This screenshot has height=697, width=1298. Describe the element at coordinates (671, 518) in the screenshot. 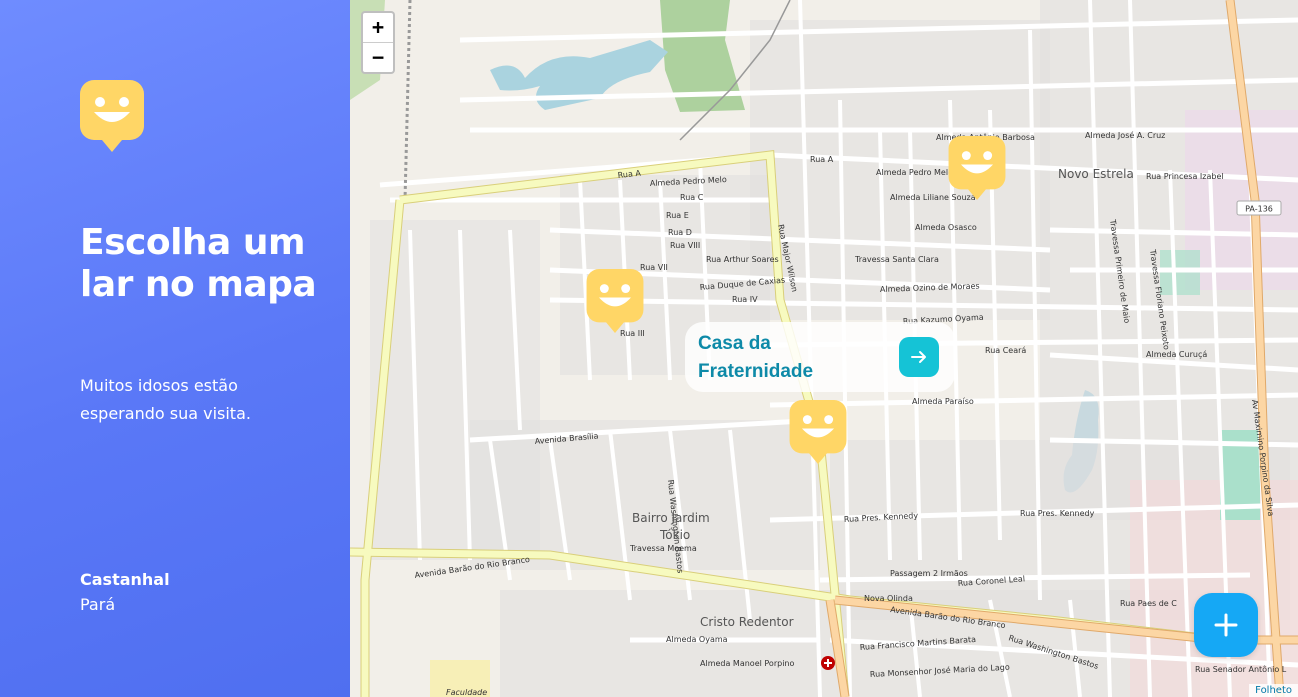

I see `area-label: Bairro Jardim` at that location.